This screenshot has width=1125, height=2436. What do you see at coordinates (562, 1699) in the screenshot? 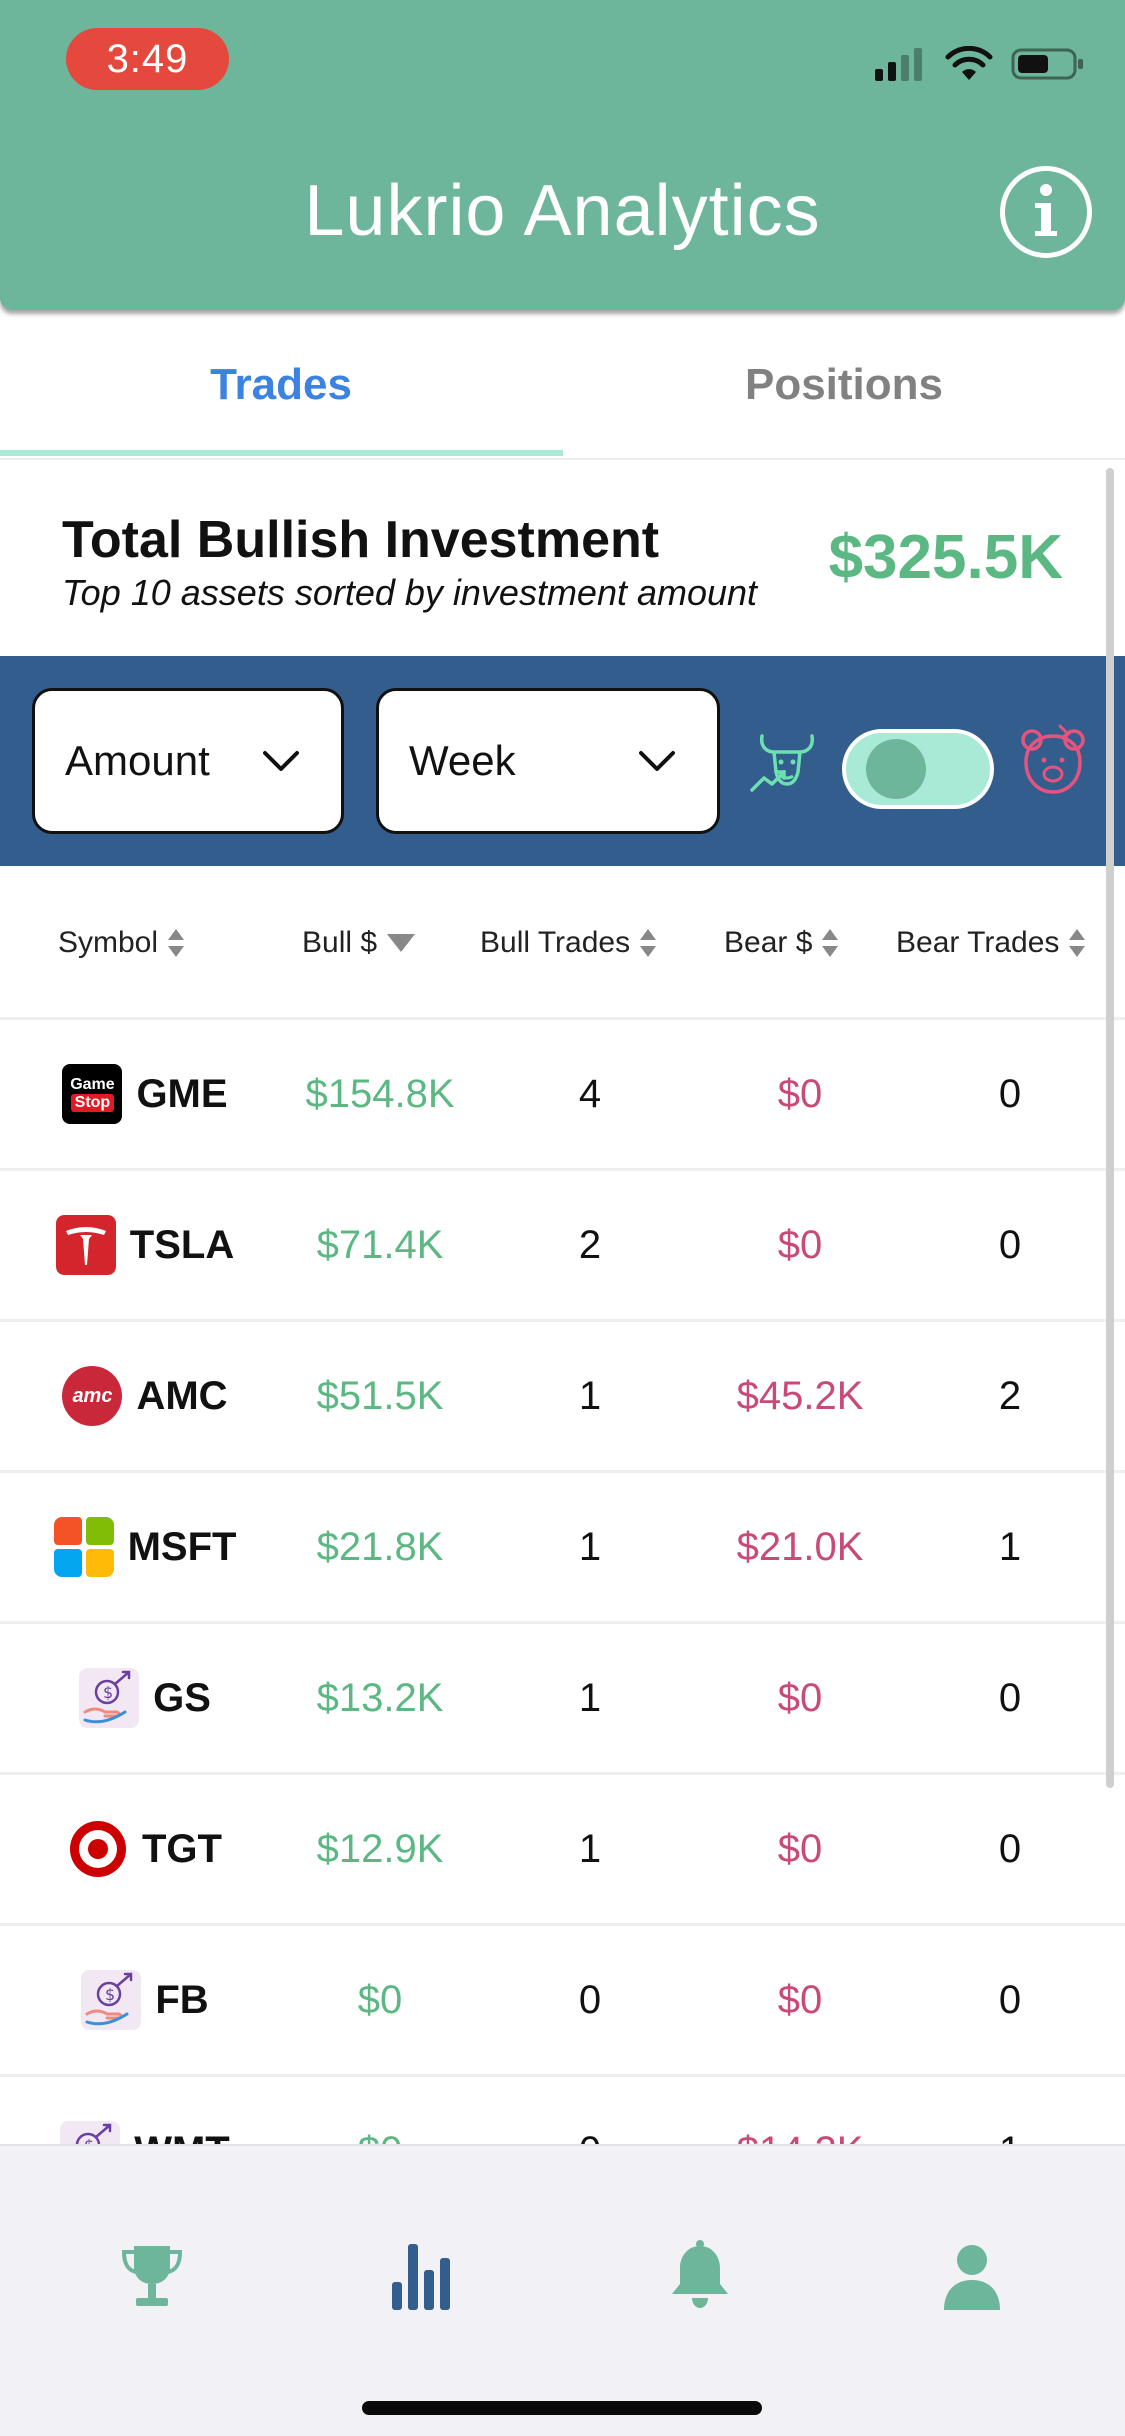
I see `table-row: $ GS $13.2K 1 $0 0` at bounding box center [562, 1699].